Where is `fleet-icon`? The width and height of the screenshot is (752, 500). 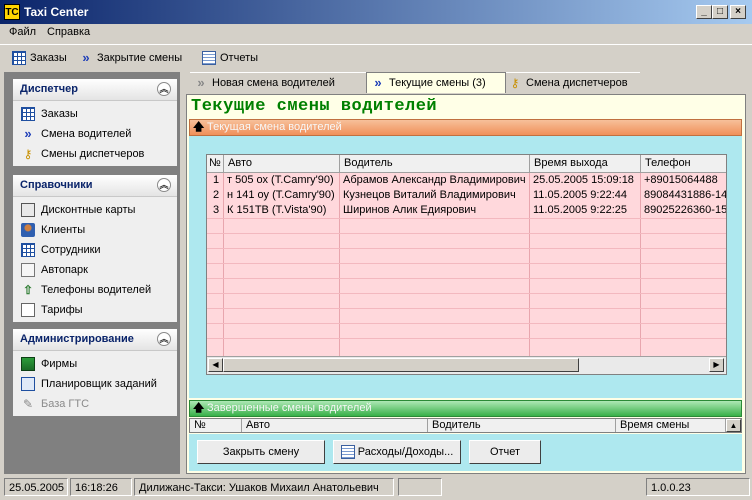
fleet-icon is located at coordinates (28, 270).